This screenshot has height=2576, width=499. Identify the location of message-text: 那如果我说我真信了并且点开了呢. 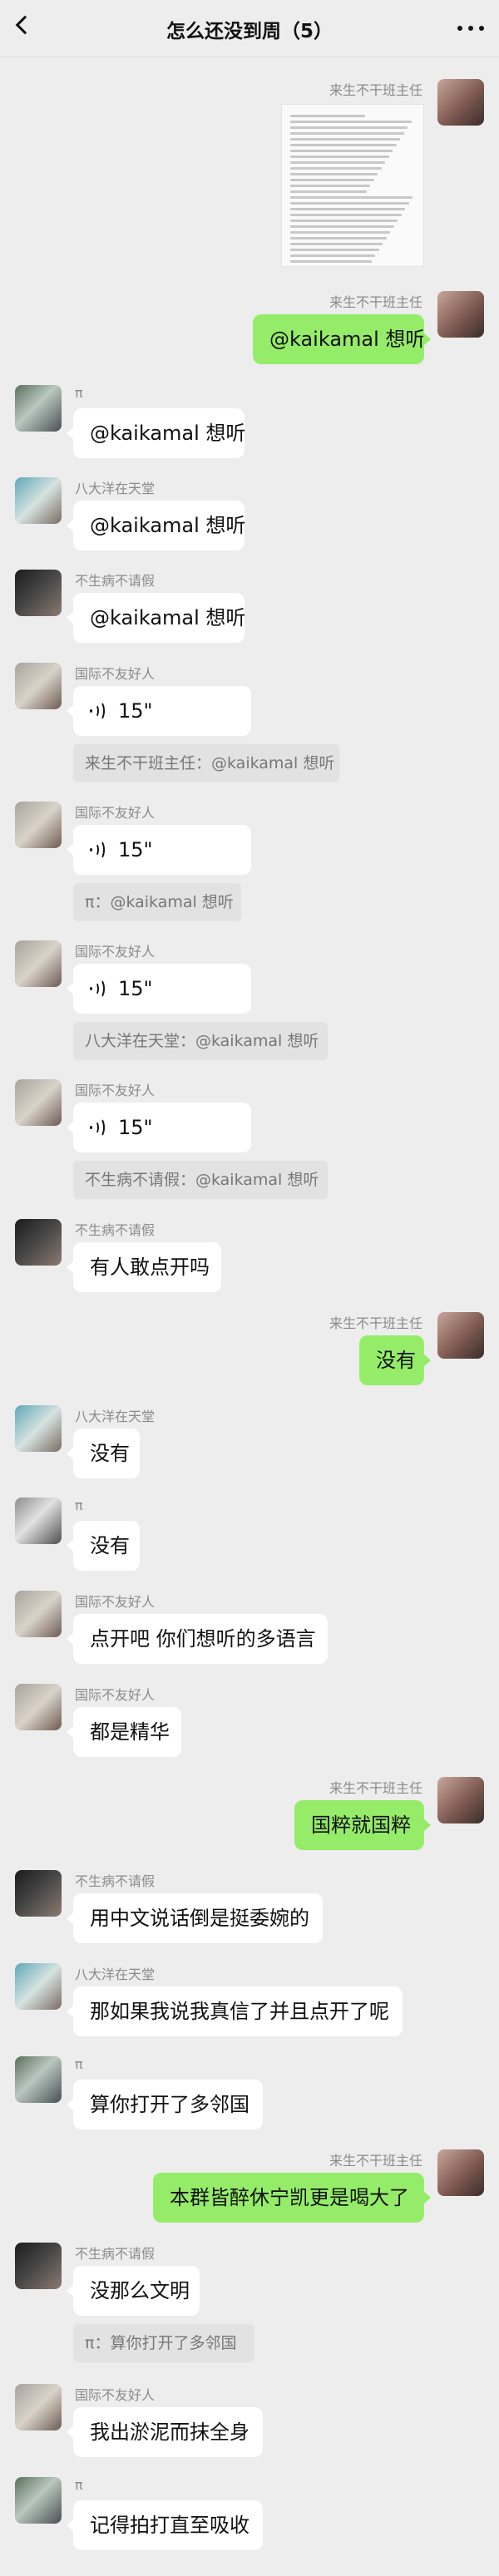
(240, 2012).